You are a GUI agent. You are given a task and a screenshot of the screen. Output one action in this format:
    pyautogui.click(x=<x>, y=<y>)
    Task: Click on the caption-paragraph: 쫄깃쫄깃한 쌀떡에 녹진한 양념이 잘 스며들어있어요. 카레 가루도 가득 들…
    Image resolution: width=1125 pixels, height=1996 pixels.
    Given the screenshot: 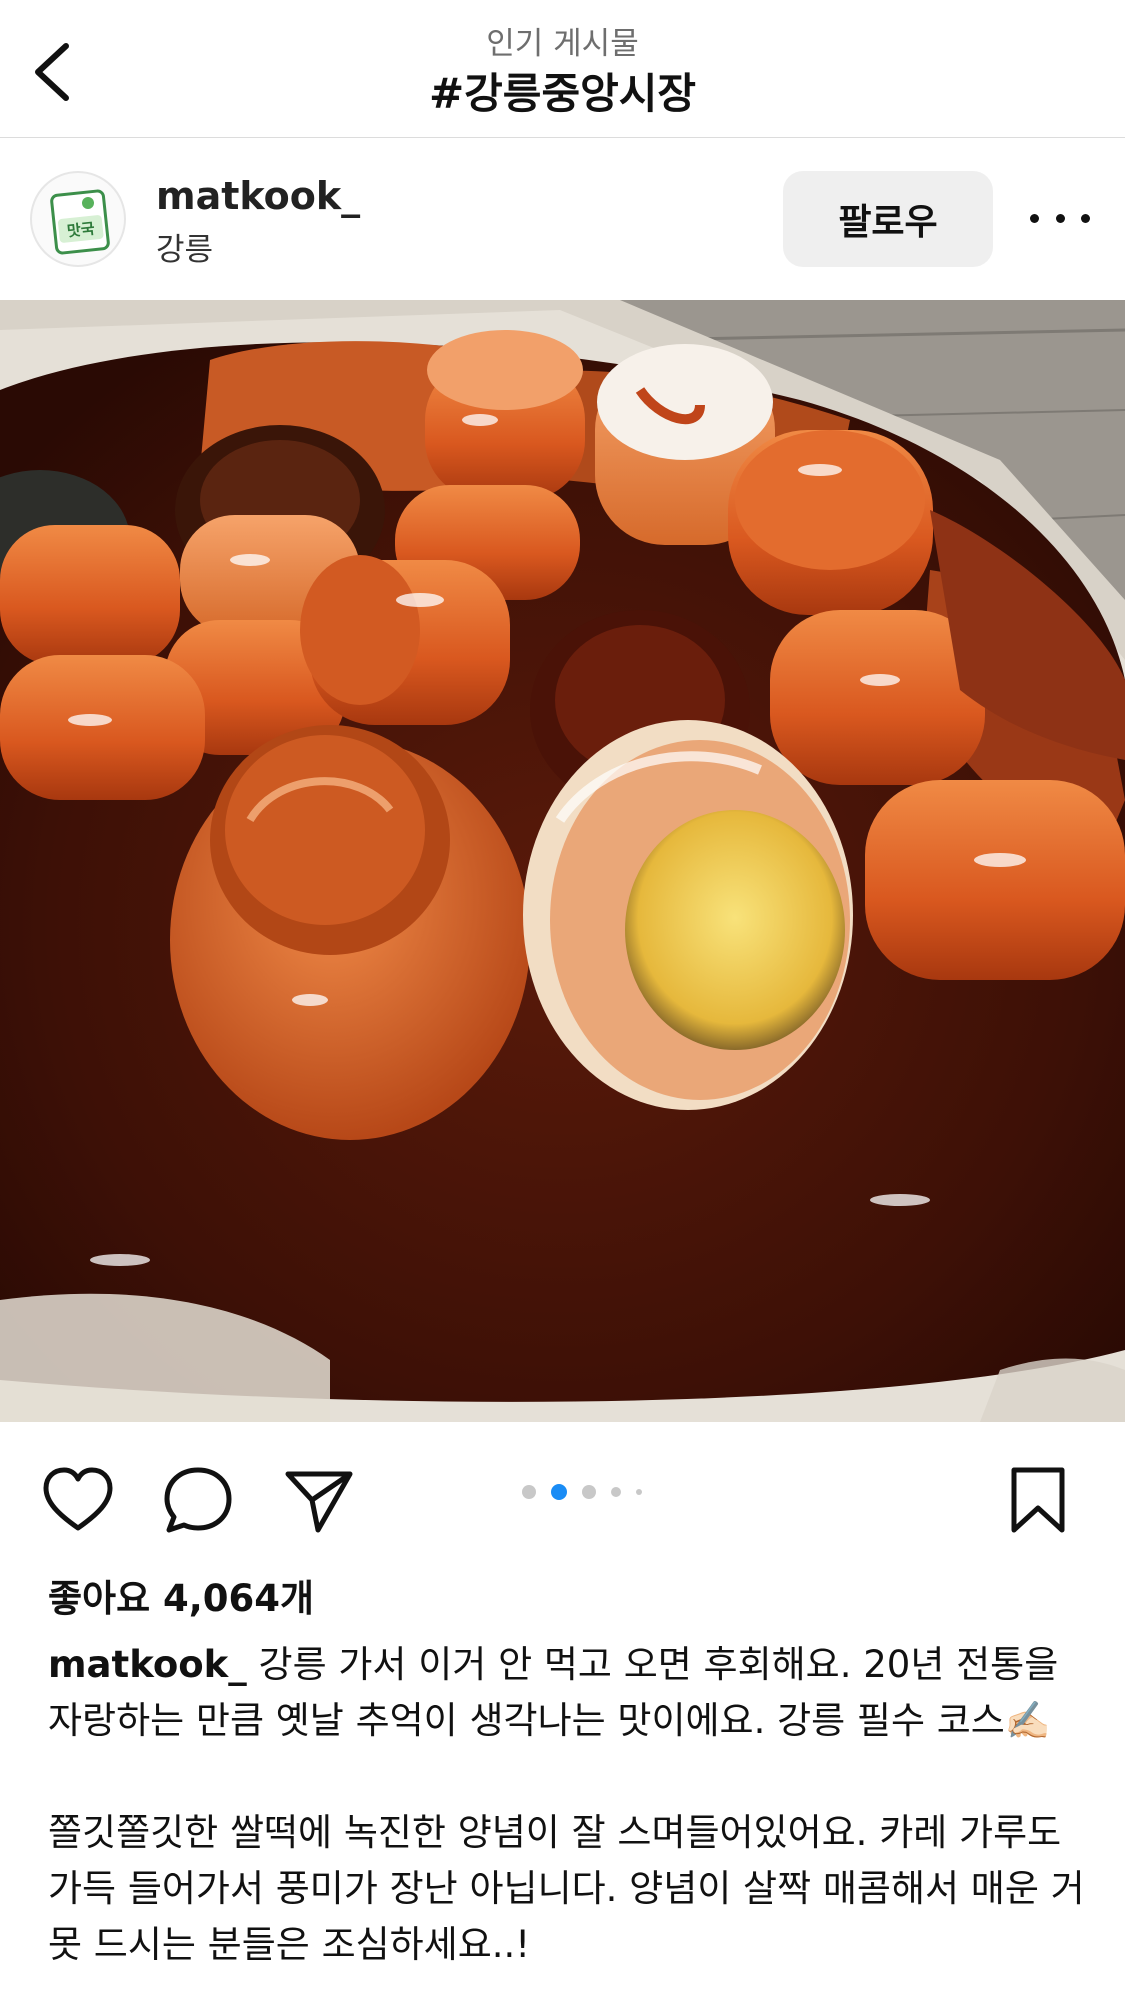 What is the action you would take?
    pyautogui.click(x=566, y=1888)
    